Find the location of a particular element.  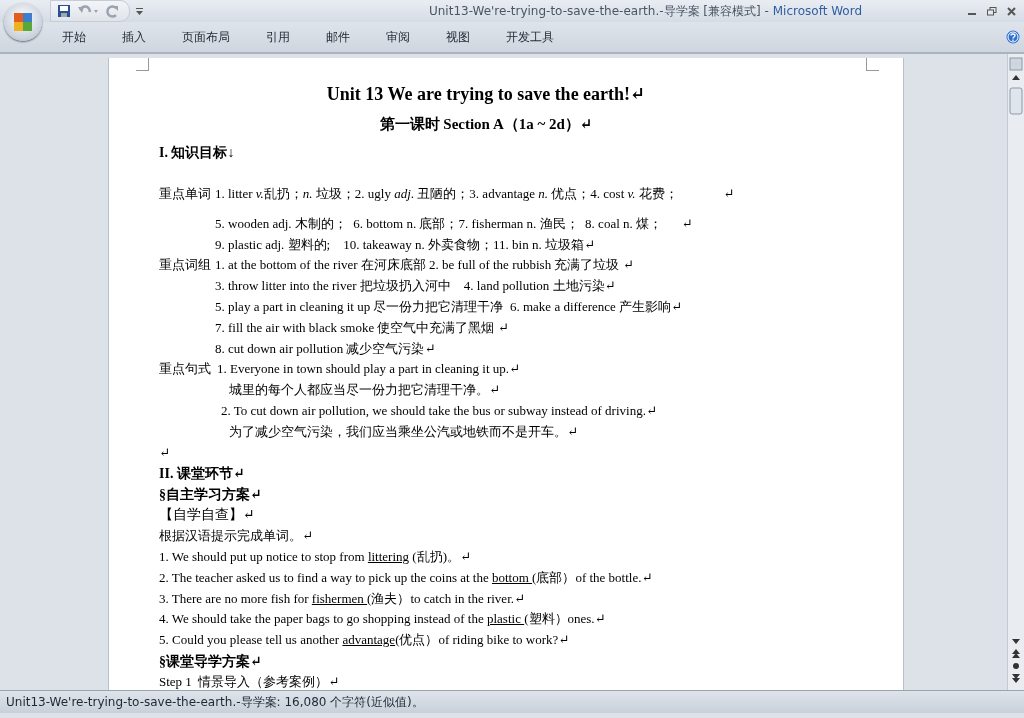

restore-icon is located at coordinates (992, 11).